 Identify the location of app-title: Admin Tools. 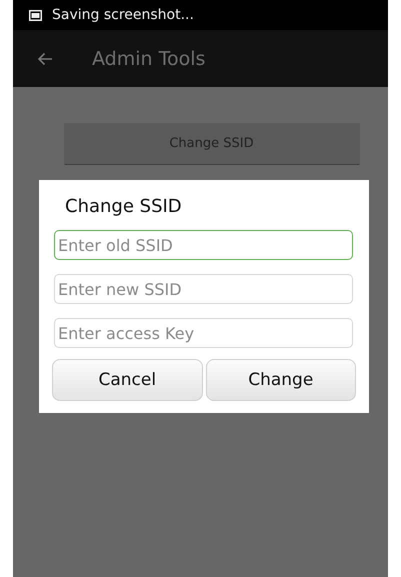
(149, 59).